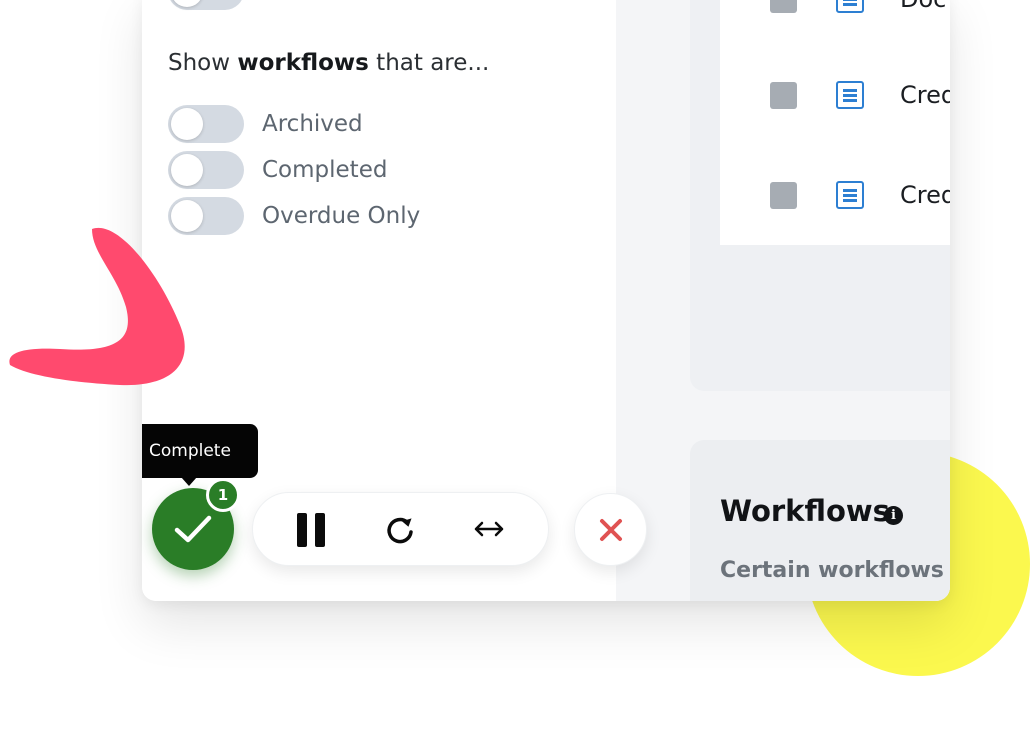 The image size is (1030, 739). What do you see at coordinates (805, 511) in the screenshot?
I see `workflows-title: Workflows` at bounding box center [805, 511].